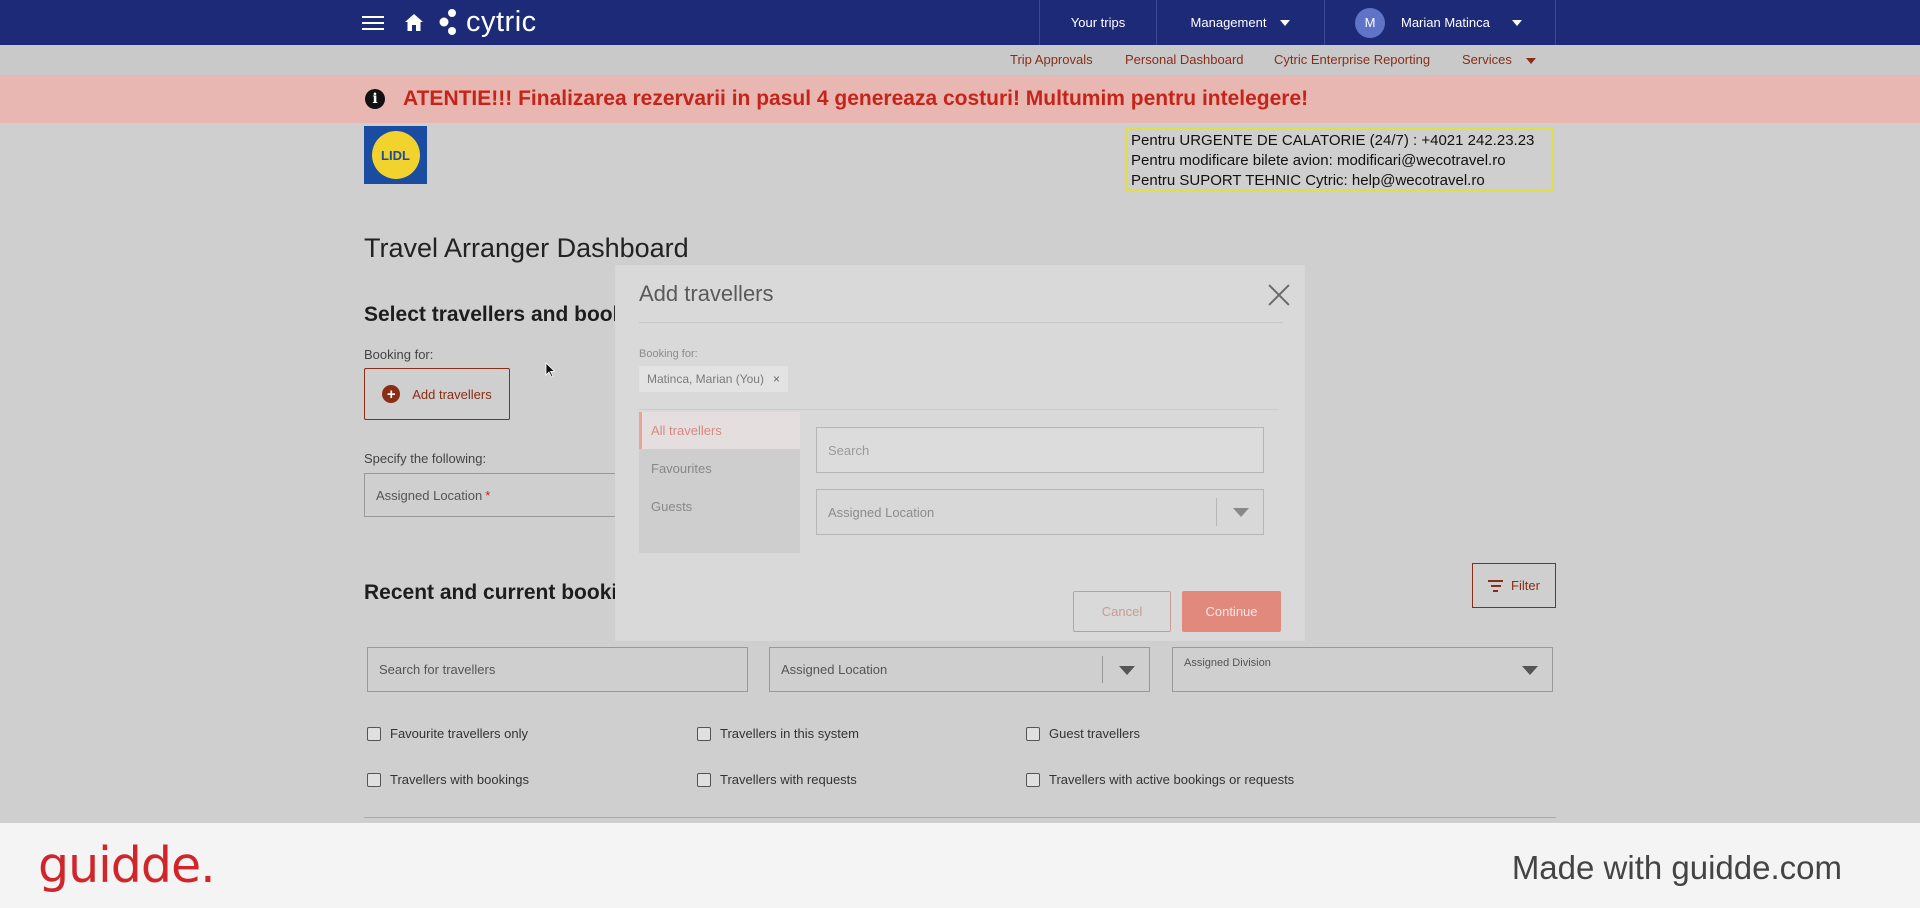 This screenshot has width=1920, height=908. Describe the element at coordinates (414, 22) in the screenshot. I see `home-icon` at that location.